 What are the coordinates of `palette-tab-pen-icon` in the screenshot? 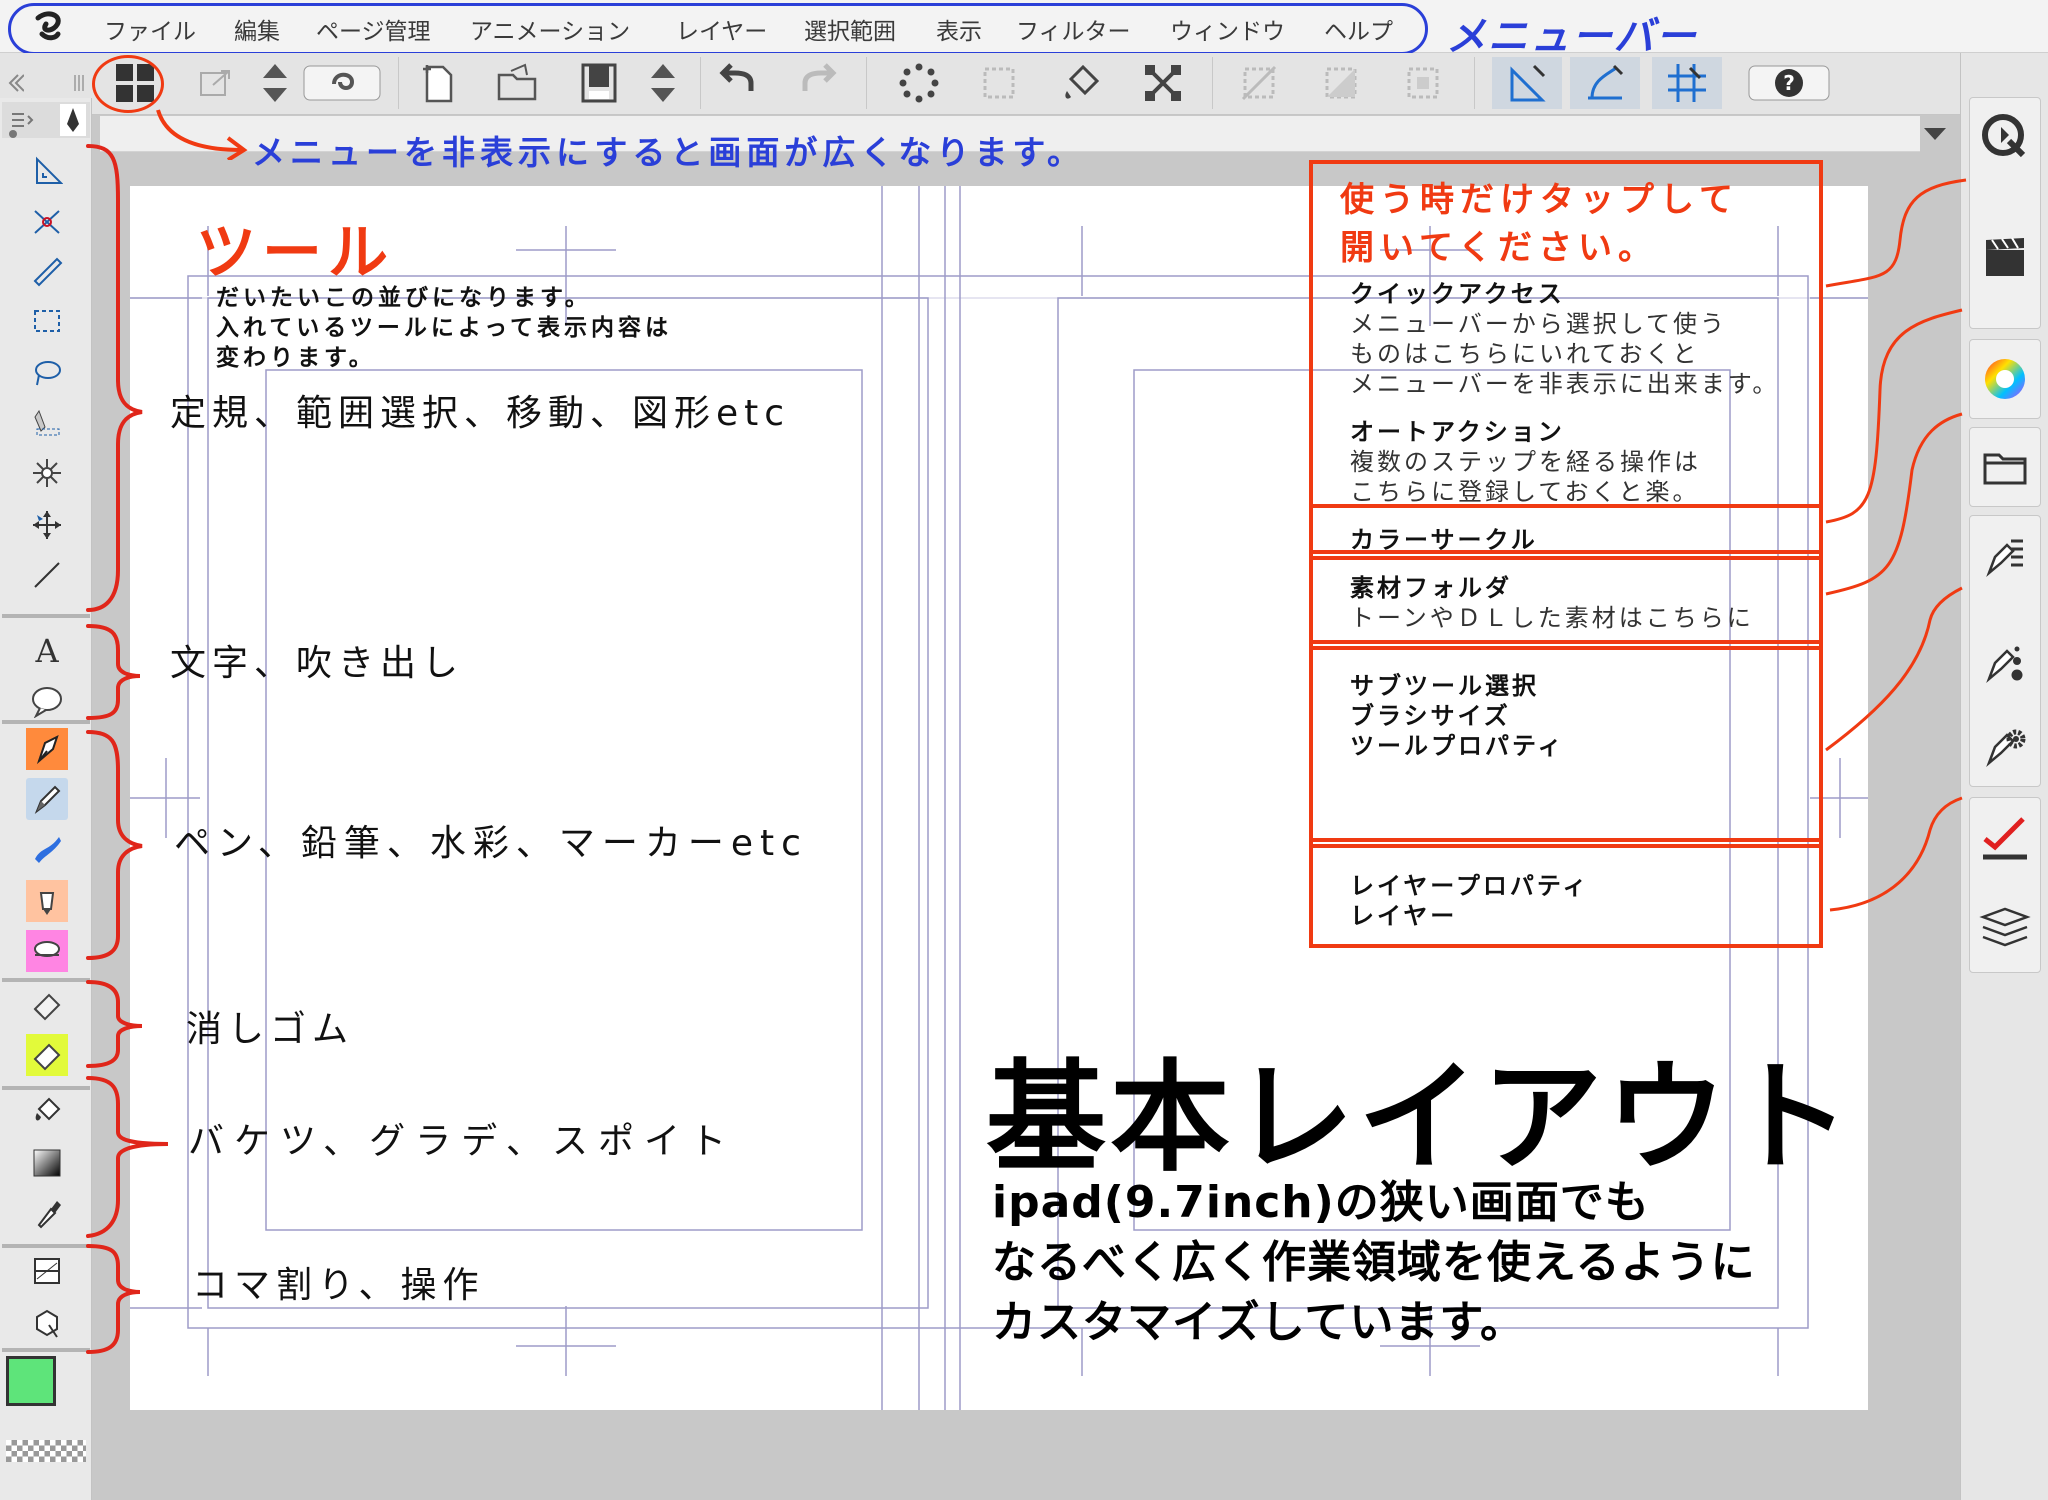 It's located at (73, 120).